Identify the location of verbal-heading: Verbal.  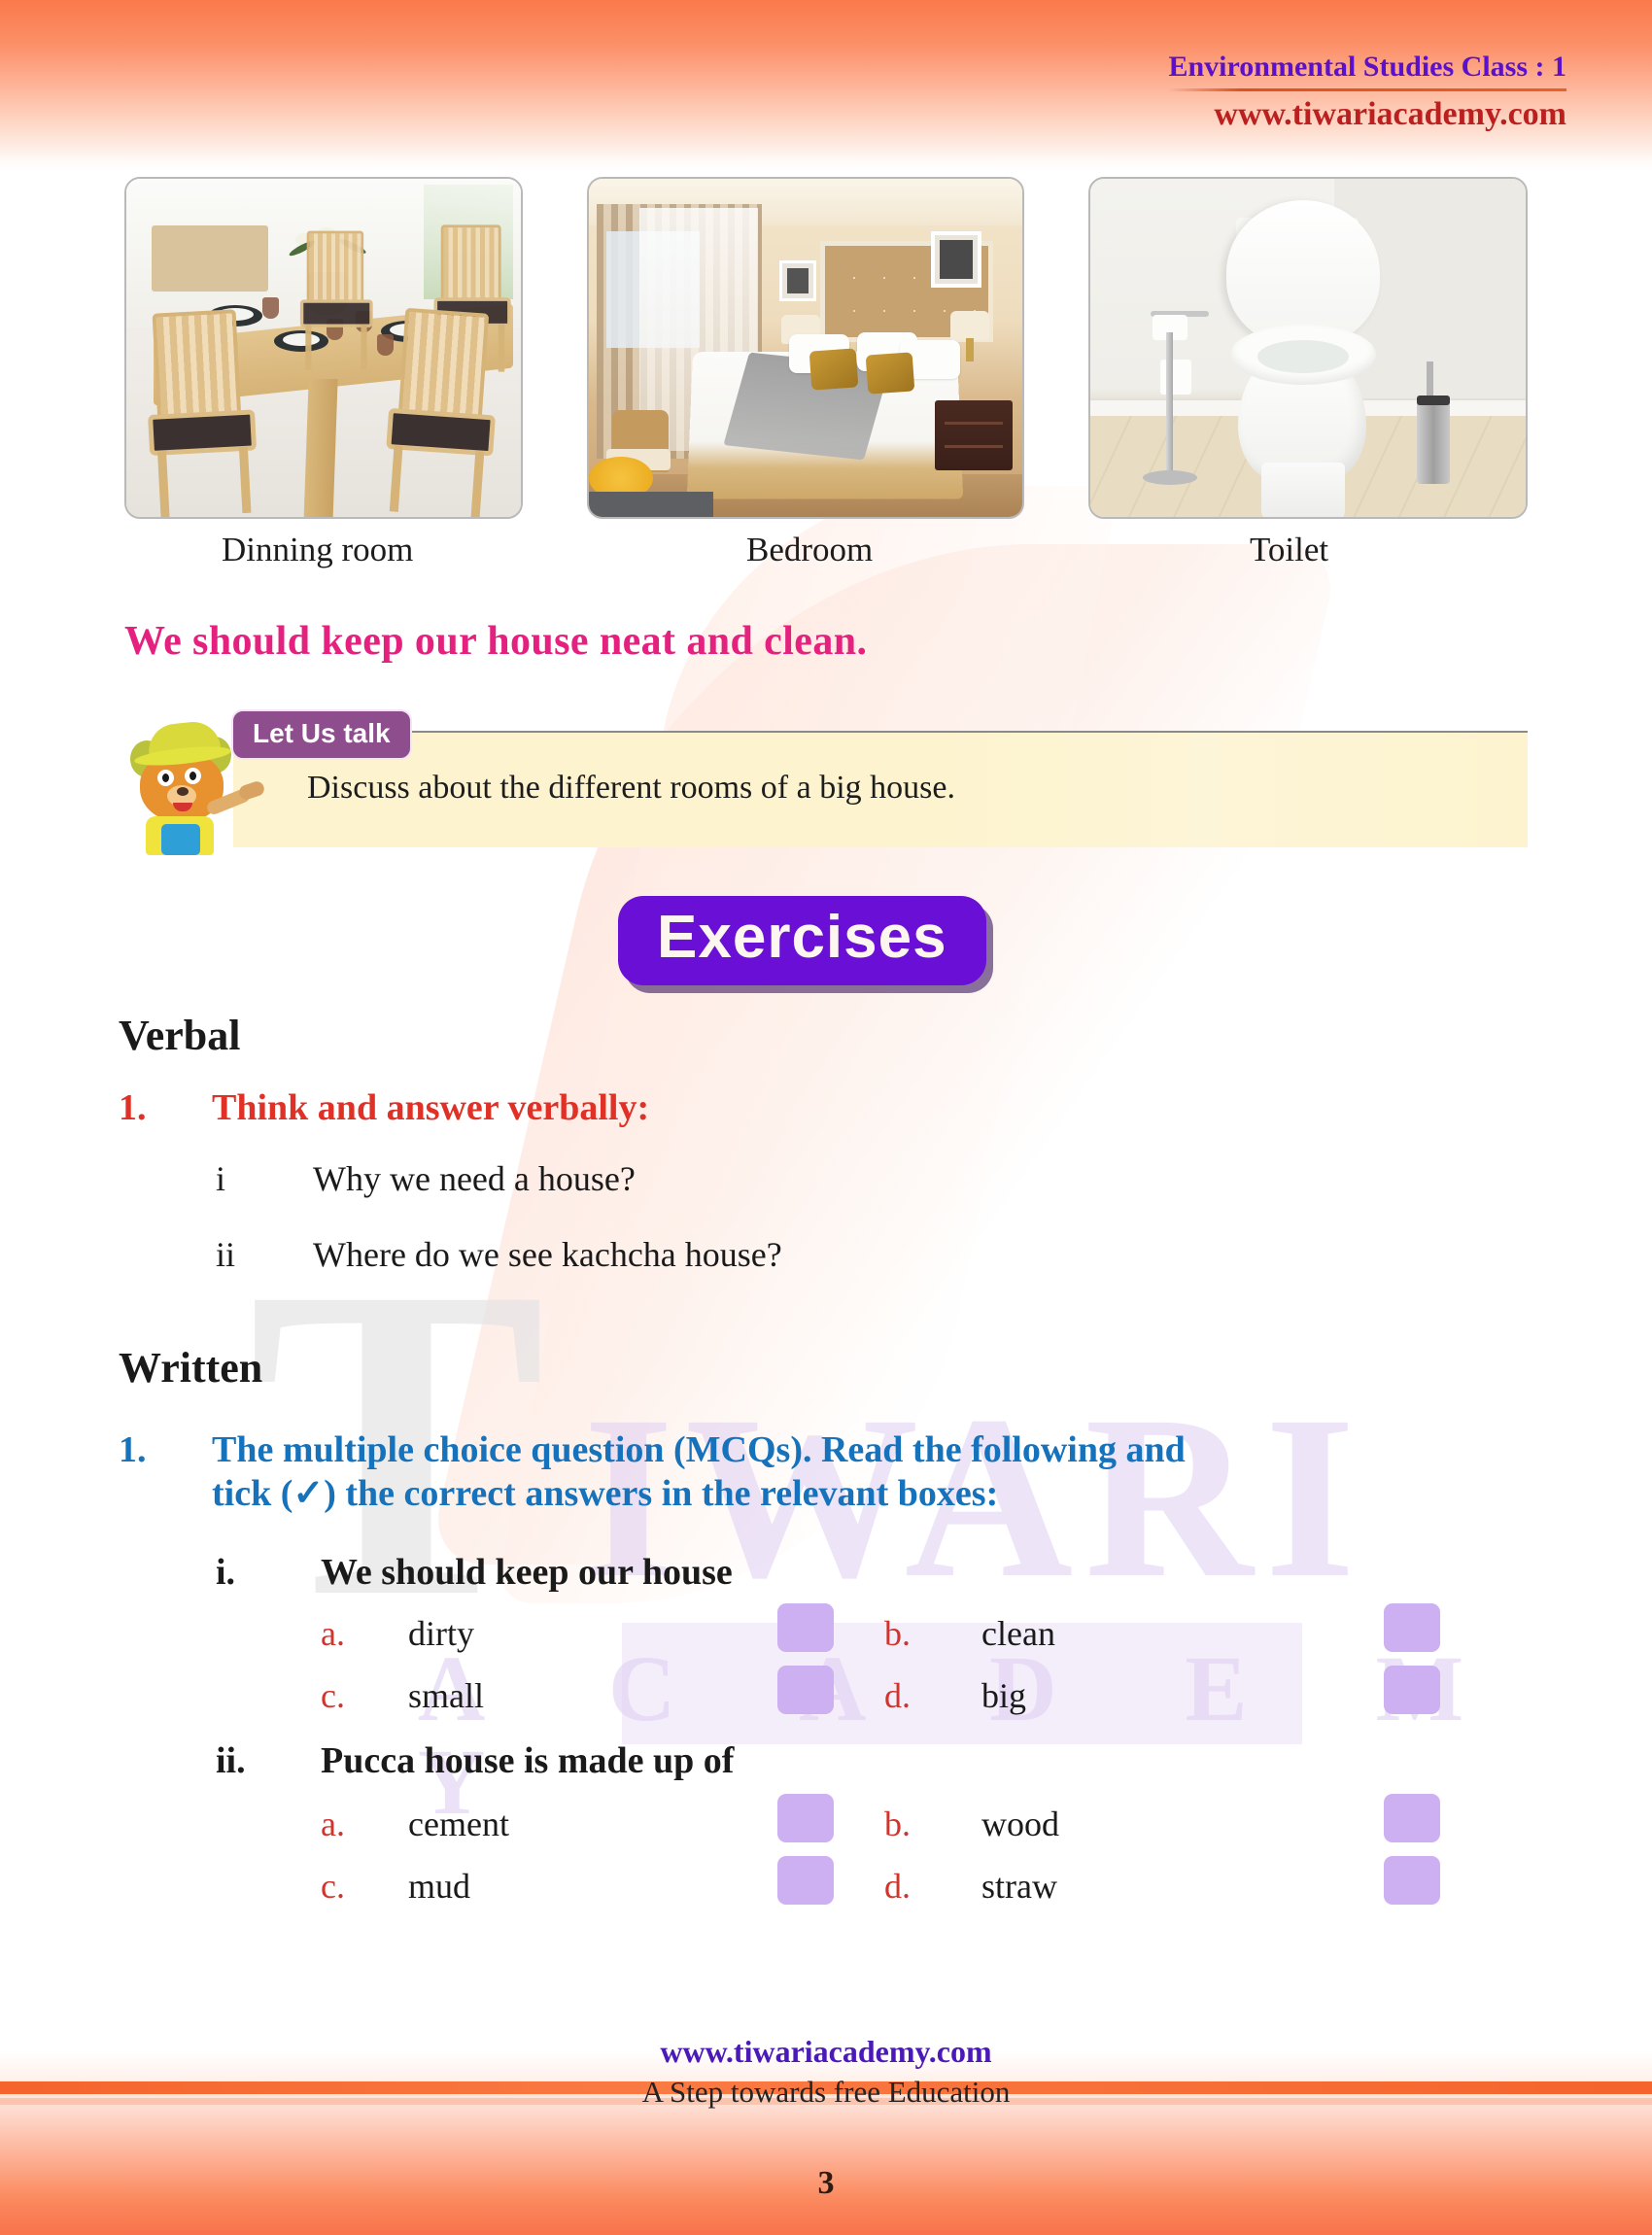
(180, 1035).